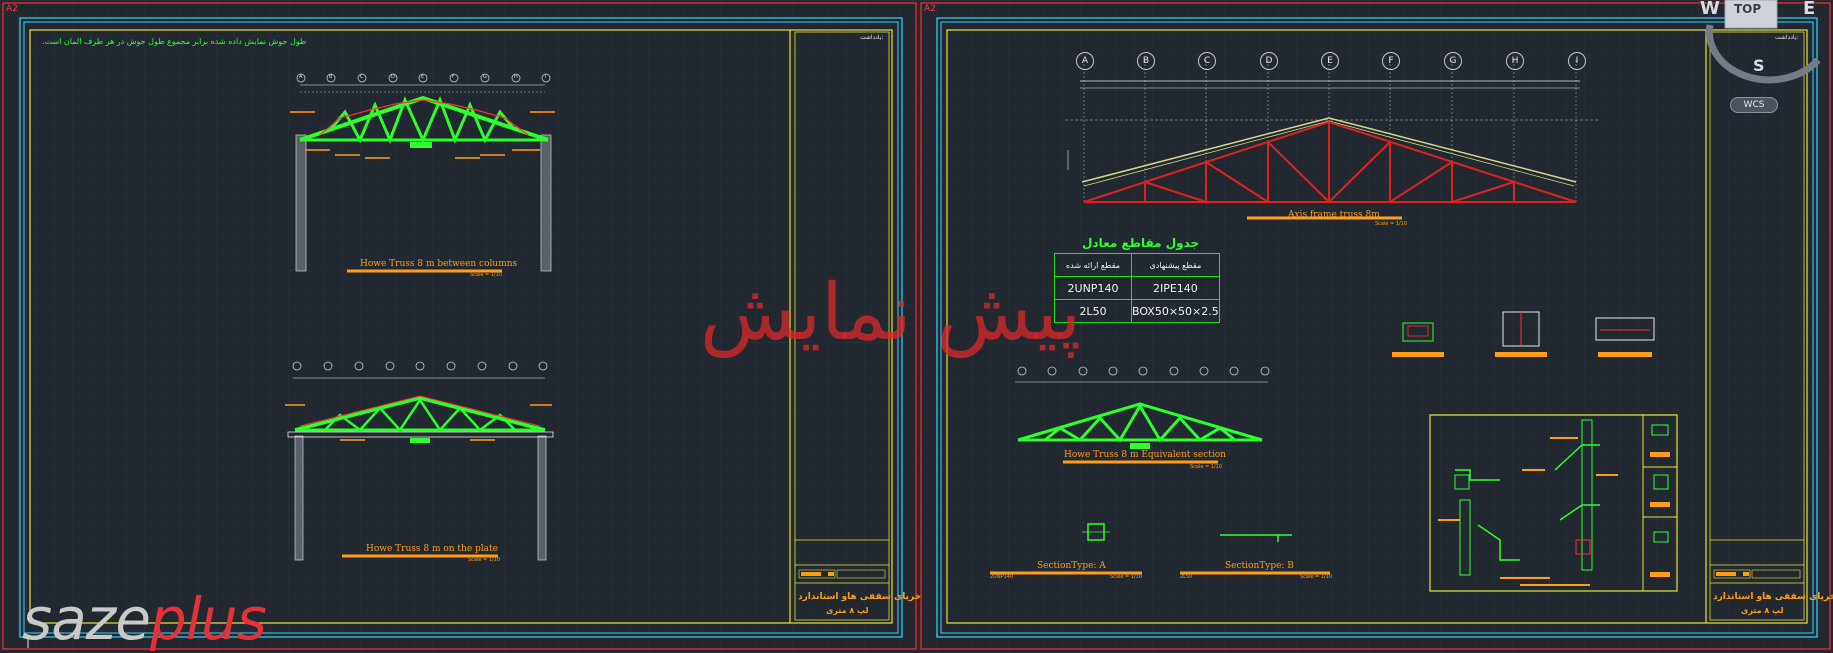 The image size is (1833, 653). I want to click on viewcube-west: W, so click(1710, 9).